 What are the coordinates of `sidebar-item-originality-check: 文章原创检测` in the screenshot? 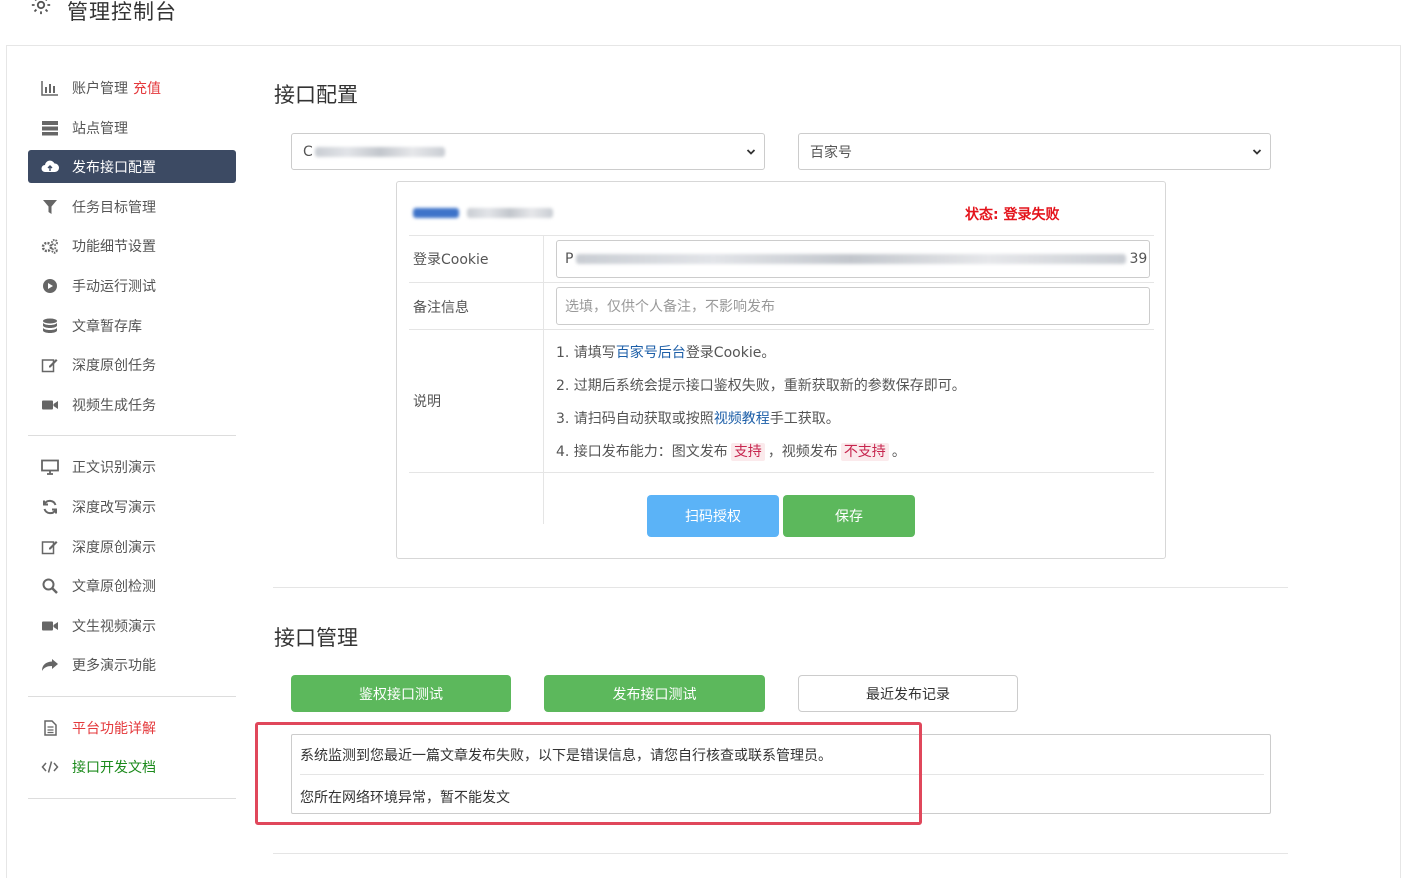 It's located at (132, 585).